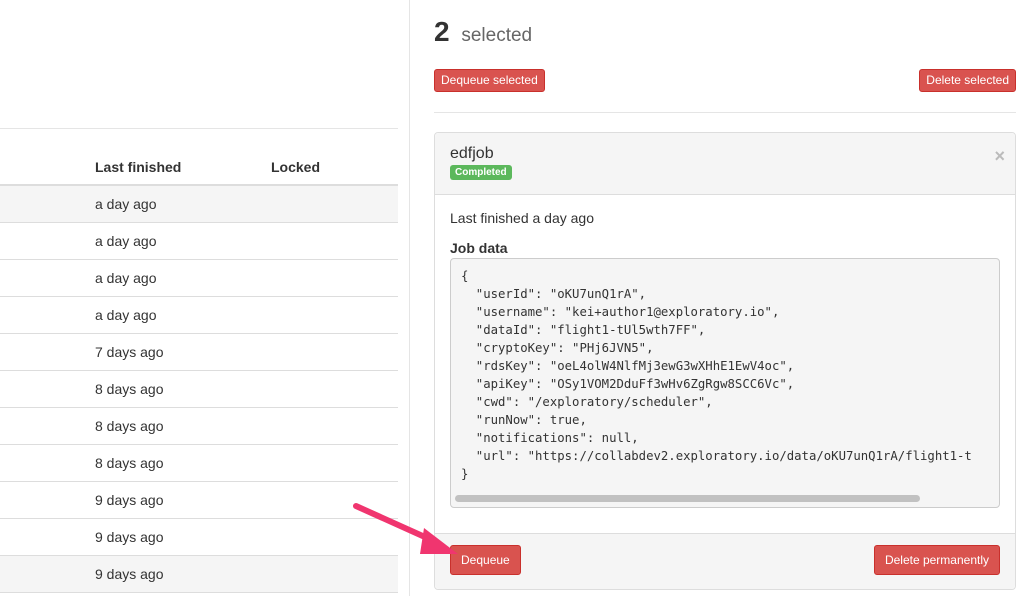 The image size is (1022, 596). I want to click on divider, so click(725, 112).